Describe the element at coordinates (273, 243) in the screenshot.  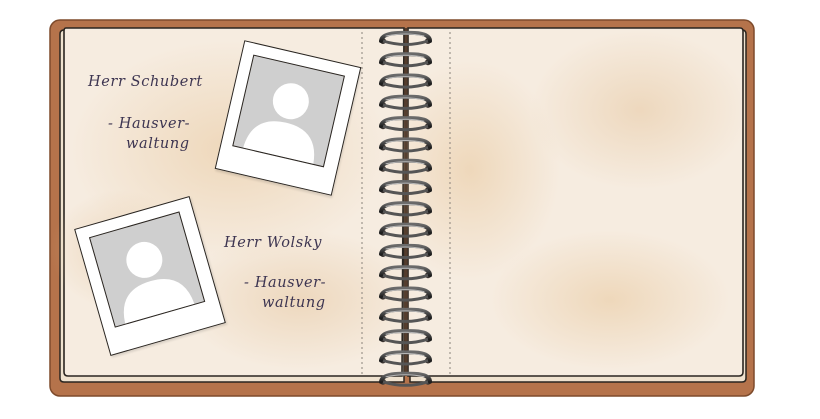
I see `contact-name: Herr Wolsky` at that location.